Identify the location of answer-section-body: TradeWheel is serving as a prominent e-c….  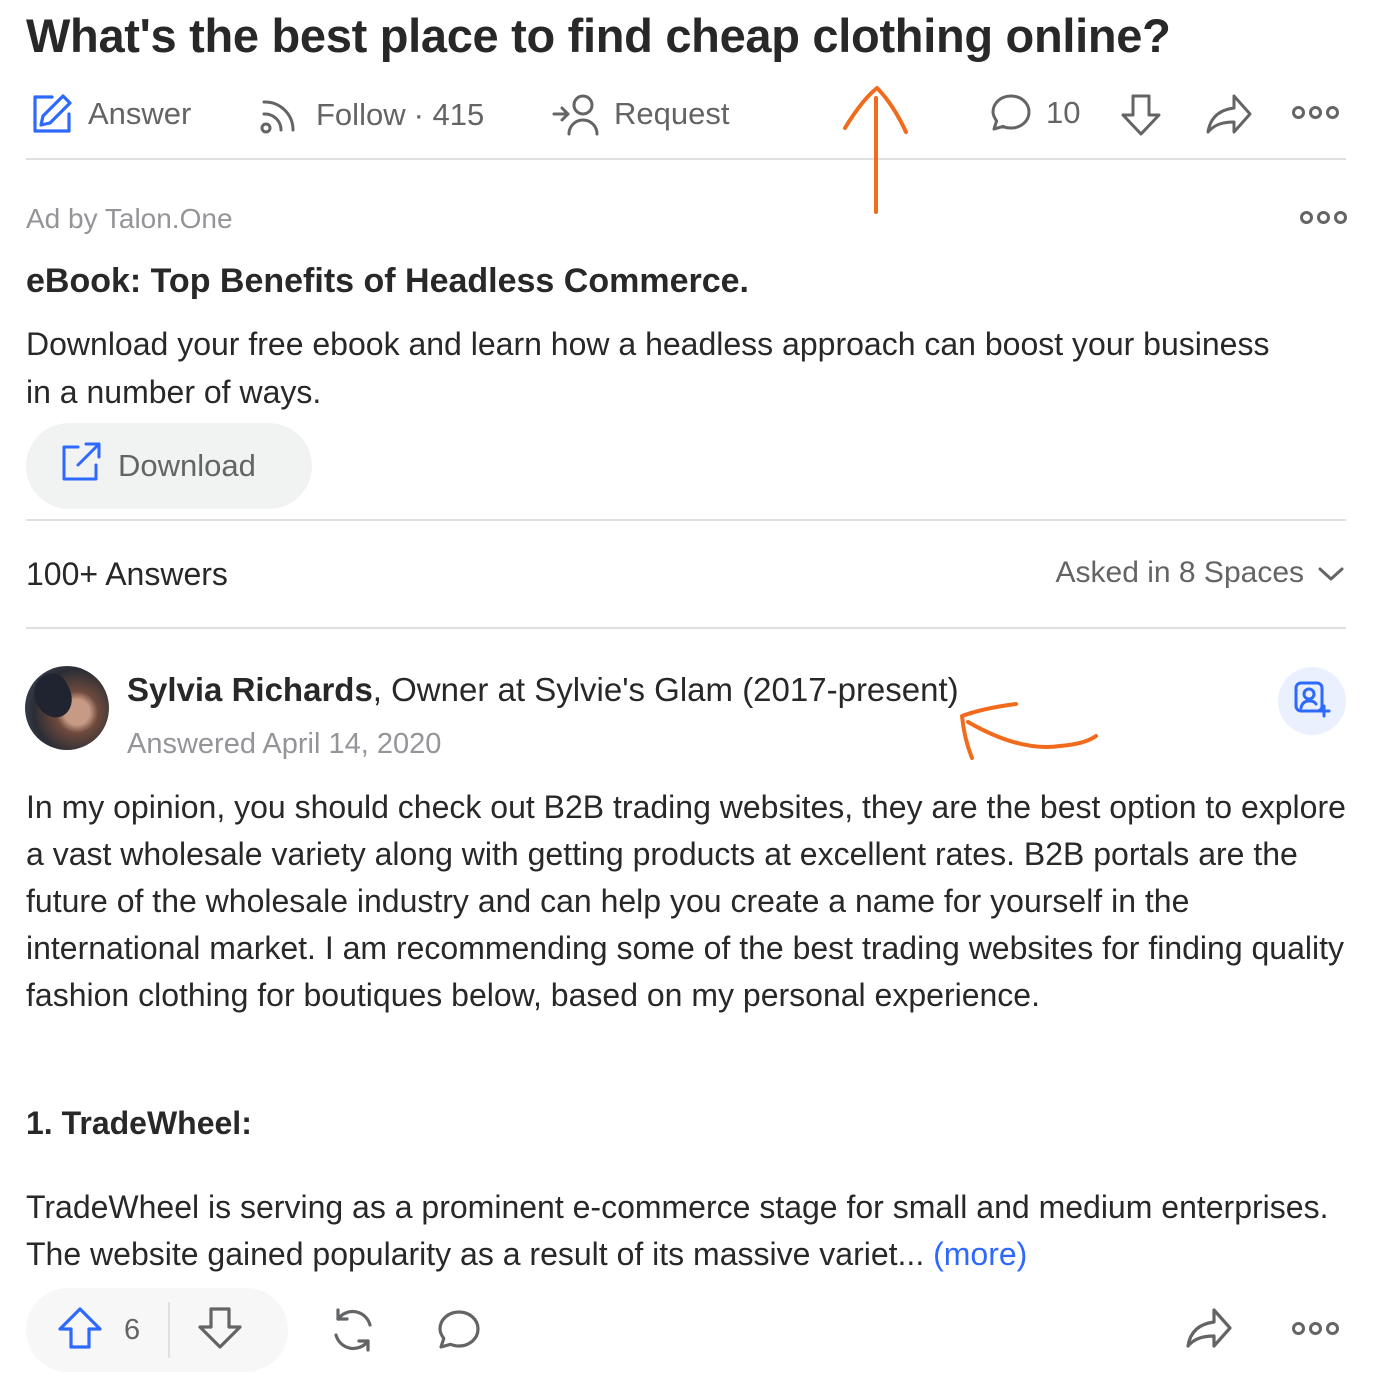
(677, 1230).